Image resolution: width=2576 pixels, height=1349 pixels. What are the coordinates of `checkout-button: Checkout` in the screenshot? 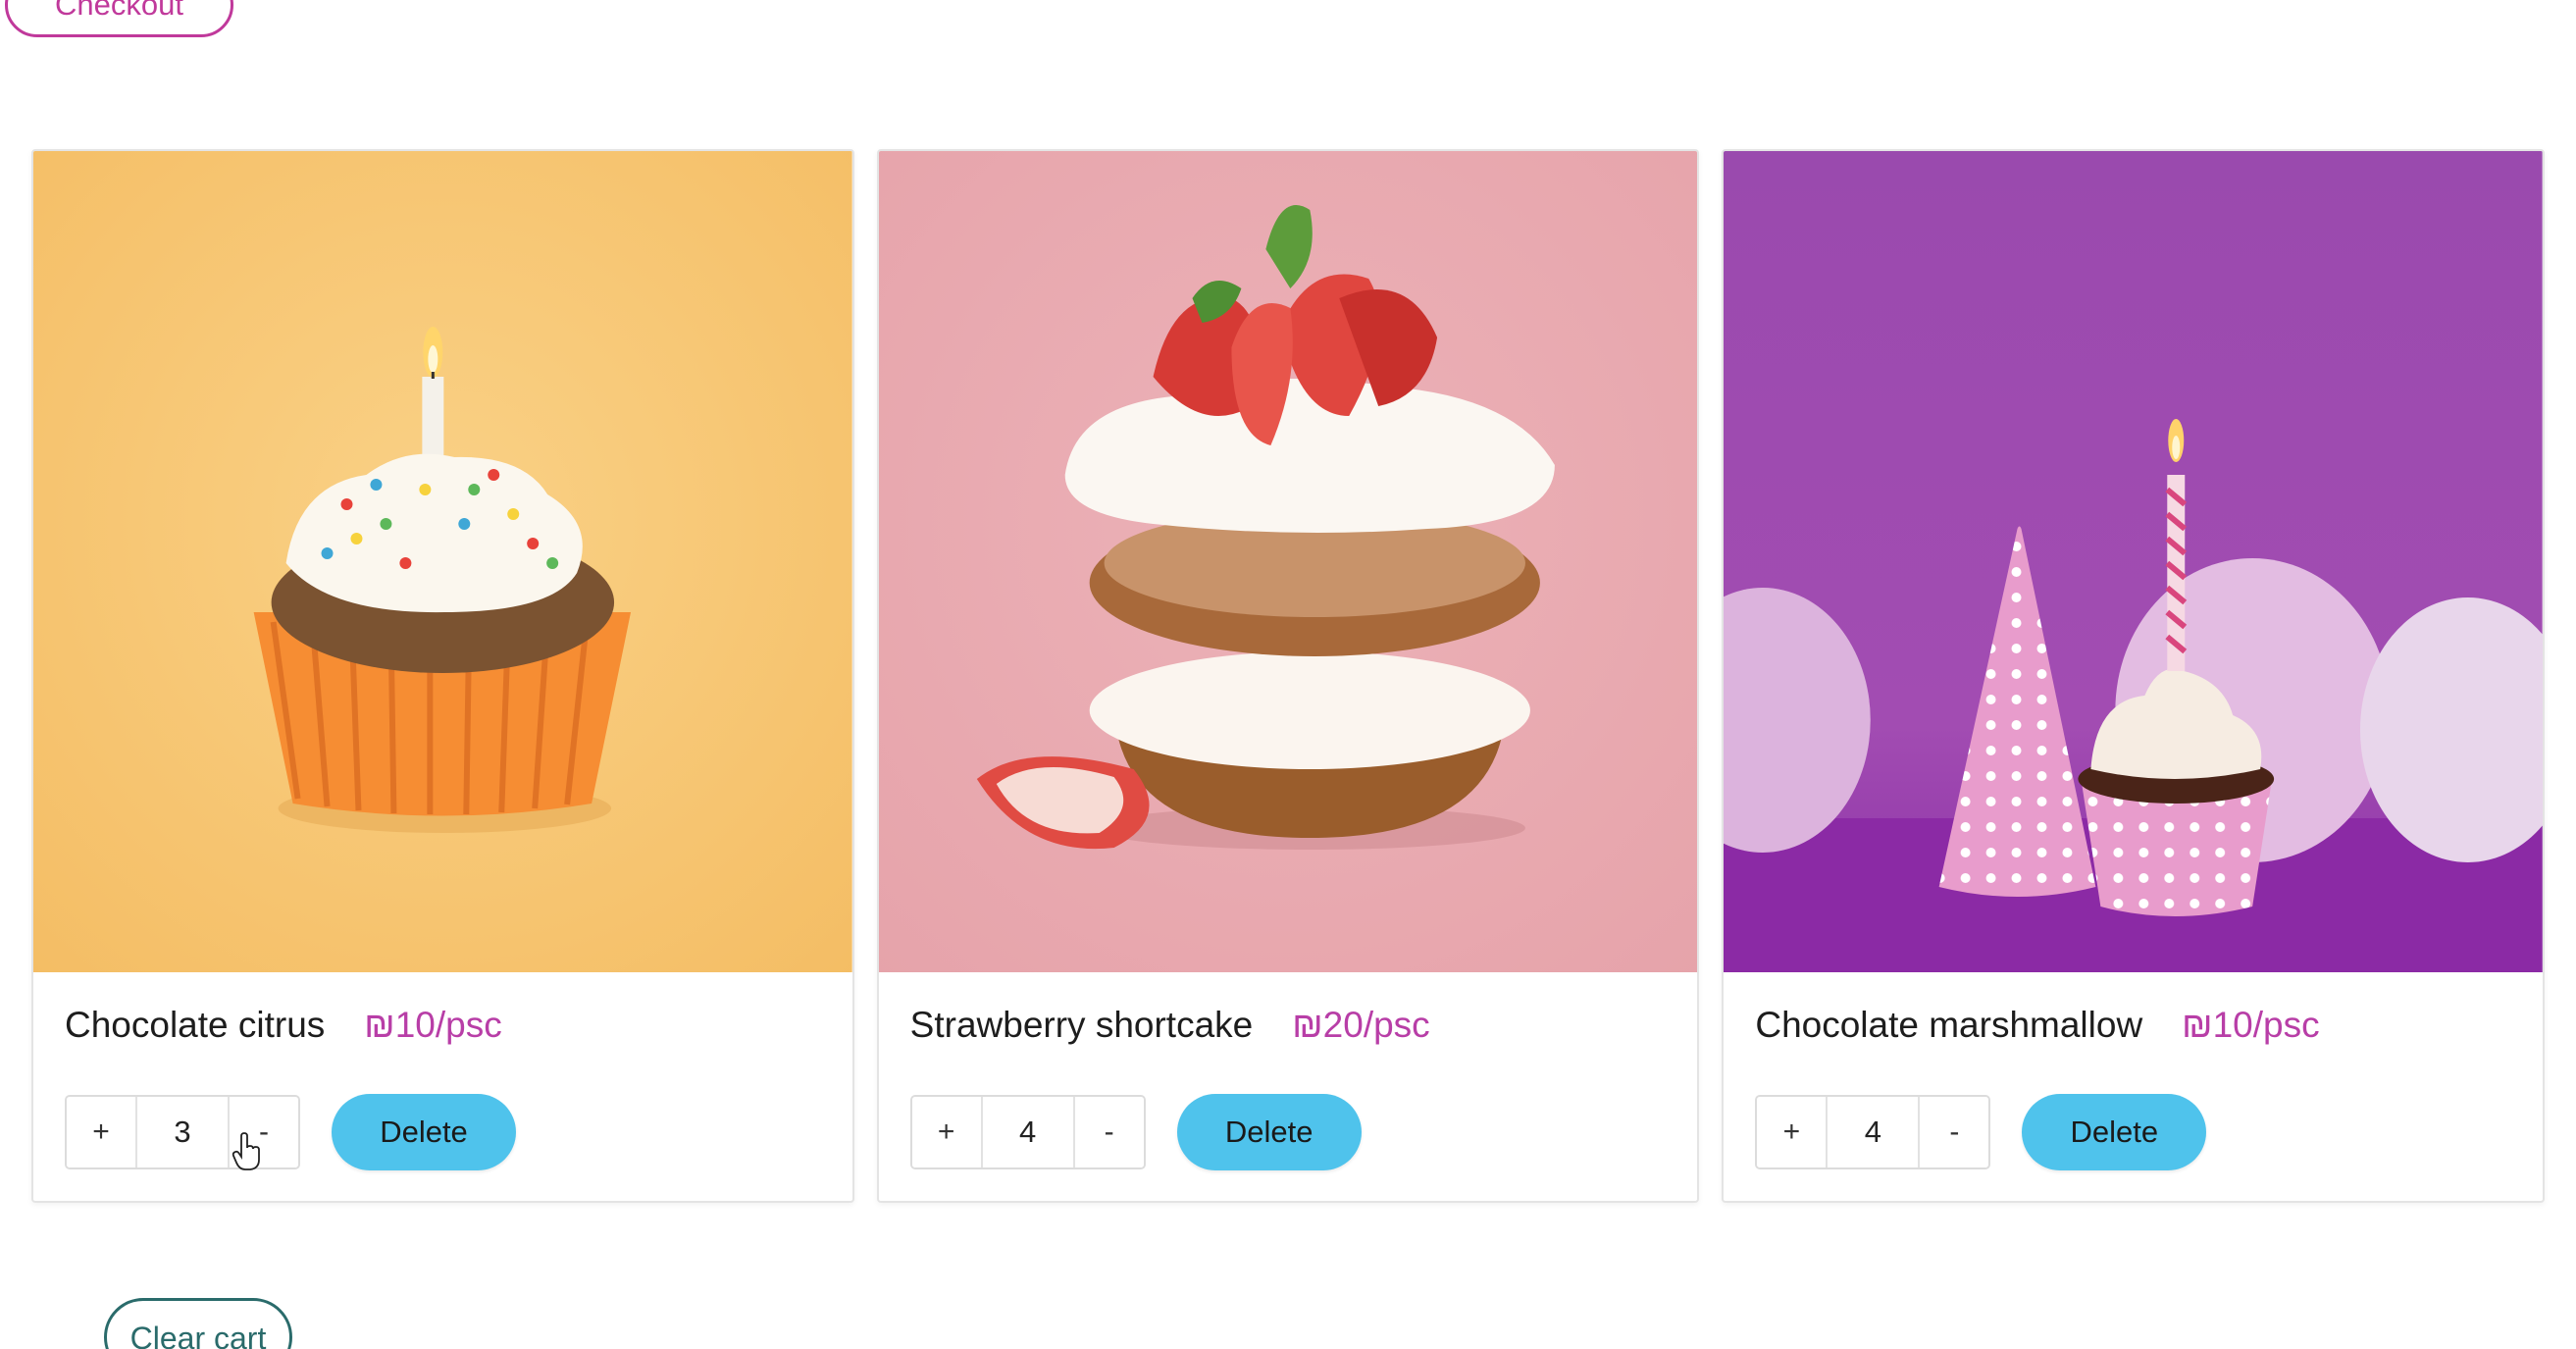 It's located at (119, 18).